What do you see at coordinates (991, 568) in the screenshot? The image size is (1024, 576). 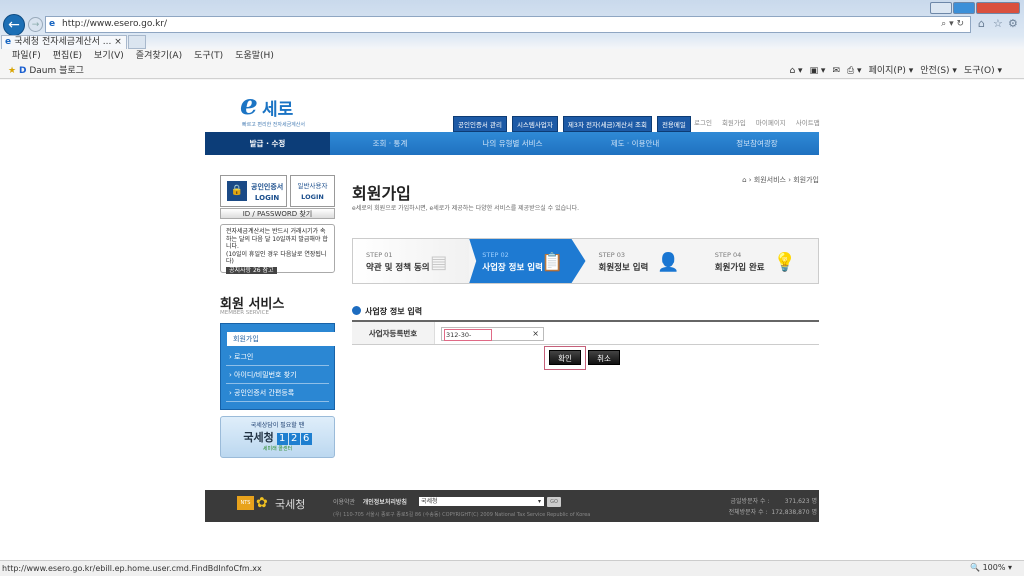 I see `zoom-control: 🔍 100% ▾` at bounding box center [991, 568].